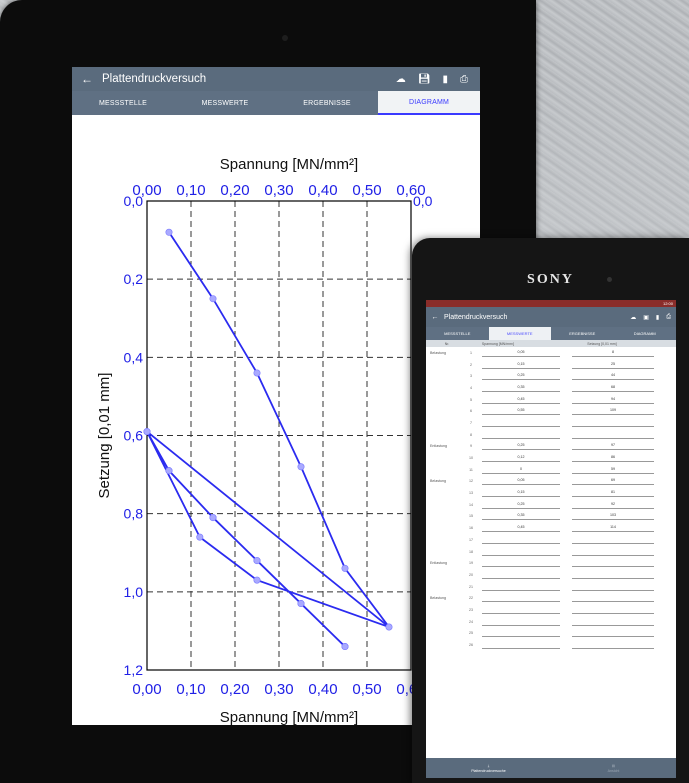  What do you see at coordinates (471, 586) in the screenshot?
I see `row-number: 21` at bounding box center [471, 586].